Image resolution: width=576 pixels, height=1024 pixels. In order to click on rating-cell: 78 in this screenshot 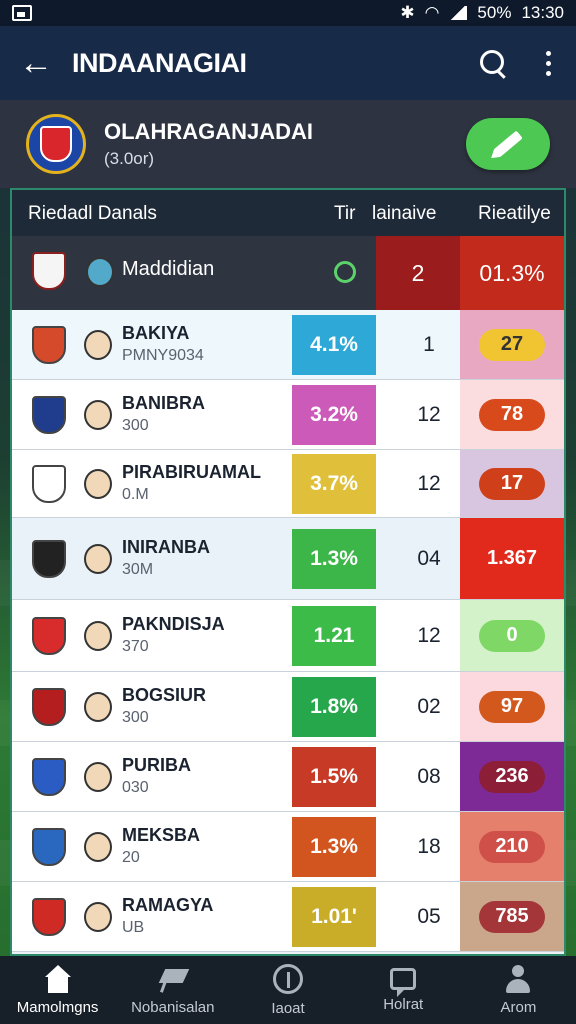, I will do `click(512, 414)`.